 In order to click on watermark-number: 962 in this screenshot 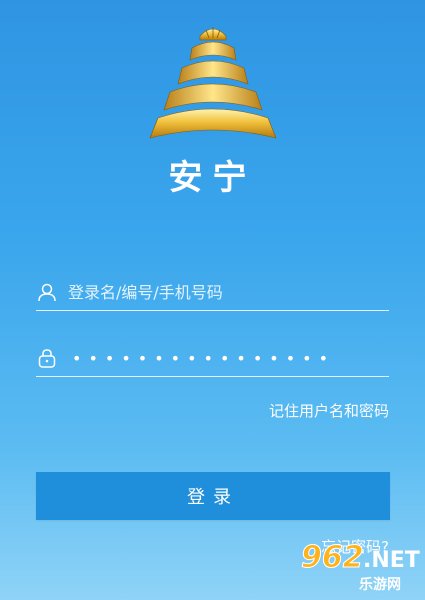, I will do `click(333, 558)`.